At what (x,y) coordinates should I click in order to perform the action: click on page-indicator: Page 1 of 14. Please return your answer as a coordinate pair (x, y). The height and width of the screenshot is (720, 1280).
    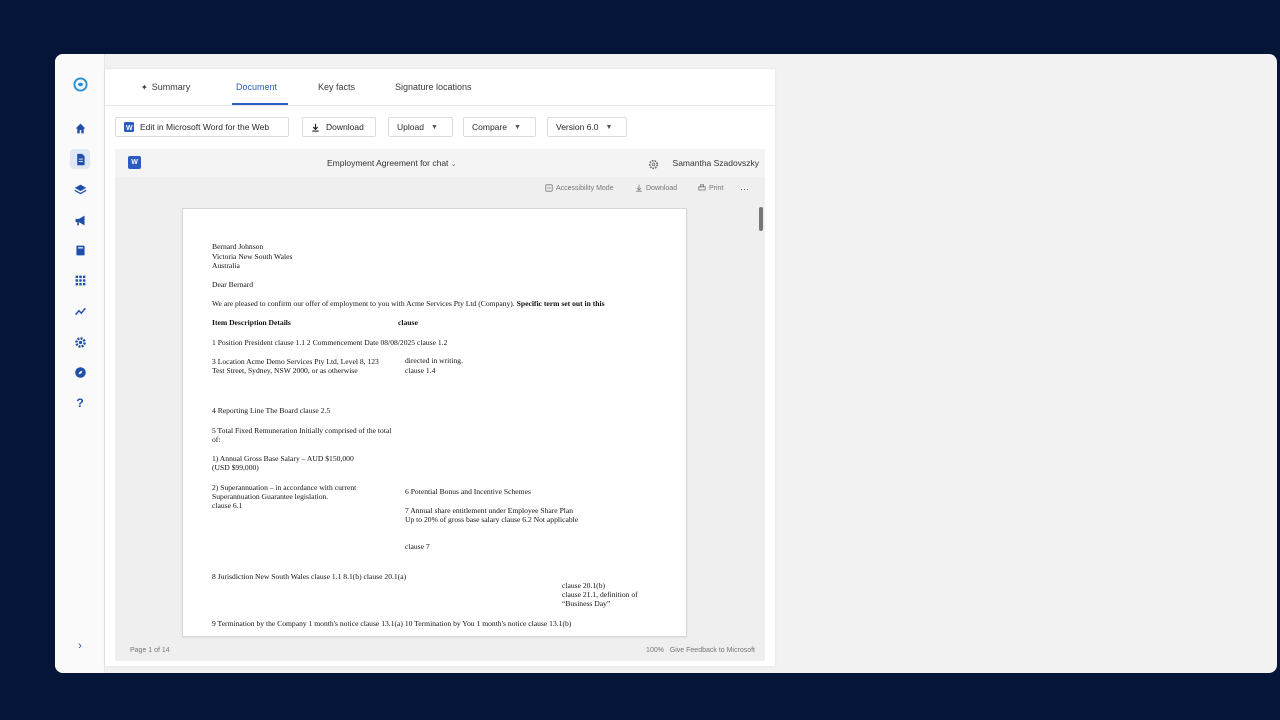
    Looking at the image, I should click on (150, 650).